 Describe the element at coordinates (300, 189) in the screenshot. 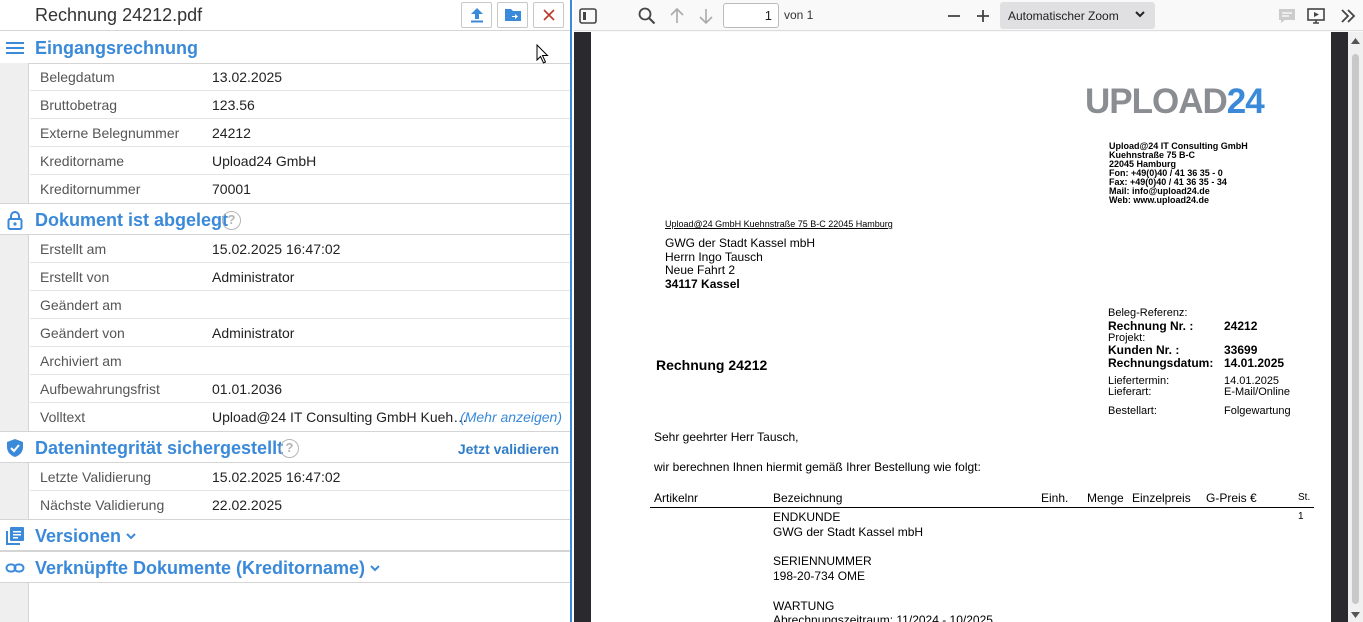

I see `field-row: Kreditornummer 70001` at that location.